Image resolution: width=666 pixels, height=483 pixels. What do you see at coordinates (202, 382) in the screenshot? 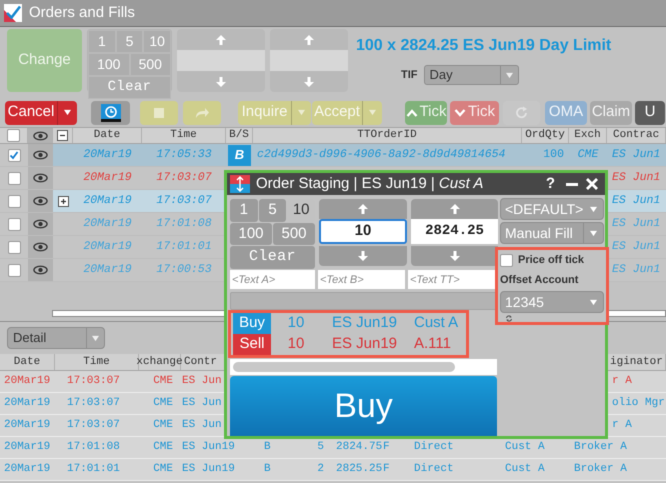
I see `table-cell-text: ES Jun` at bounding box center [202, 382].